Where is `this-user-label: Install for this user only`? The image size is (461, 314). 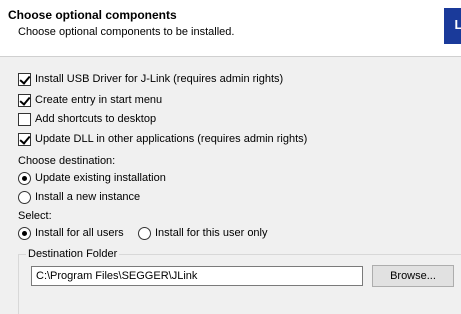 this-user-label: Install for this user only is located at coordinates (211, 233).